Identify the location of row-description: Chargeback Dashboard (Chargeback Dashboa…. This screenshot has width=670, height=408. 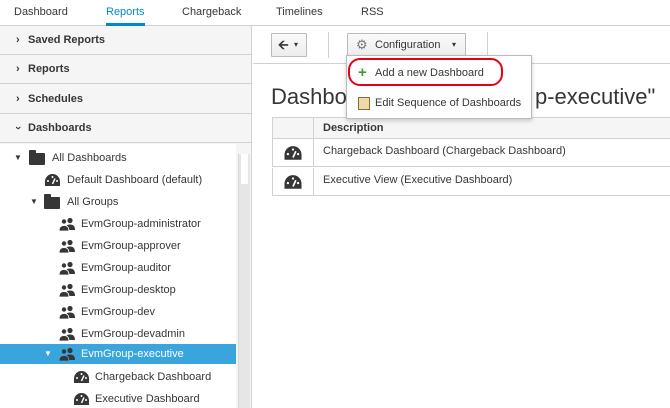
(444, 151).